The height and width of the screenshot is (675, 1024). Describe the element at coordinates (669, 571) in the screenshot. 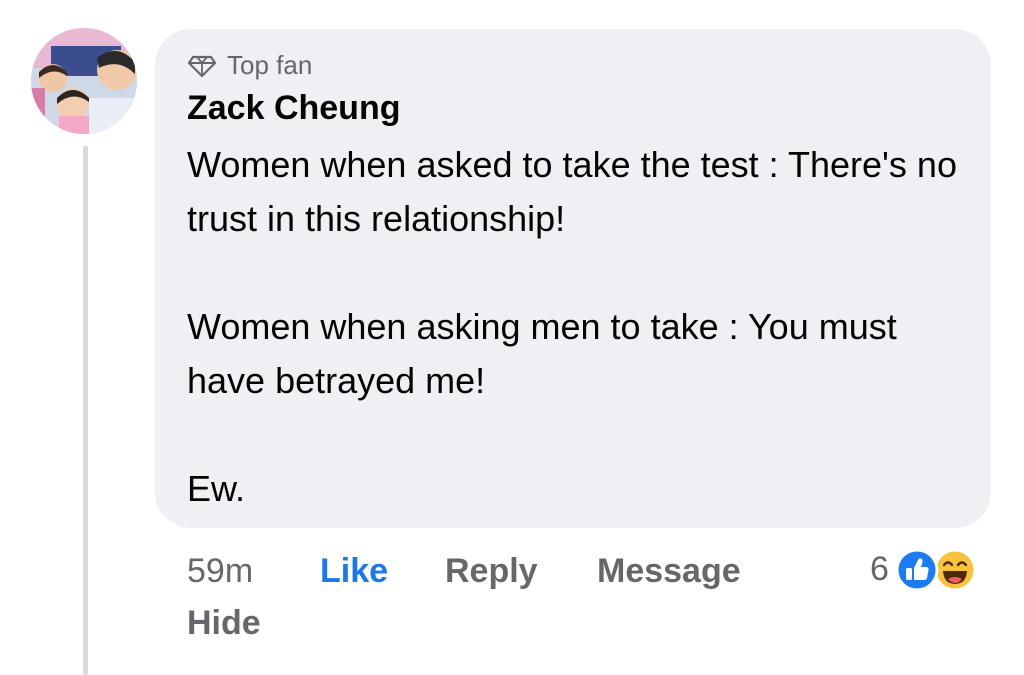

I see `message-button: Message` at that location.